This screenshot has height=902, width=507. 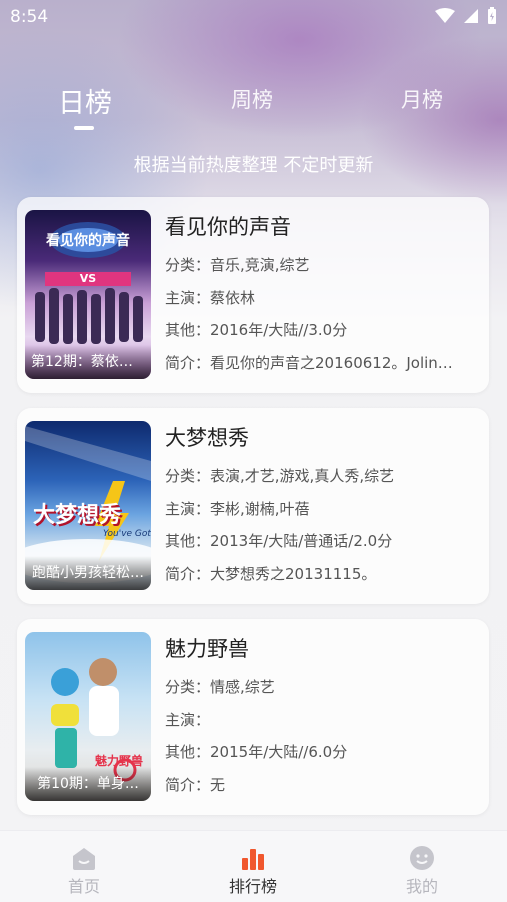 I want to click on item-intro: 简介：大梦想秀之20131115。, so click(x=322, y=574).